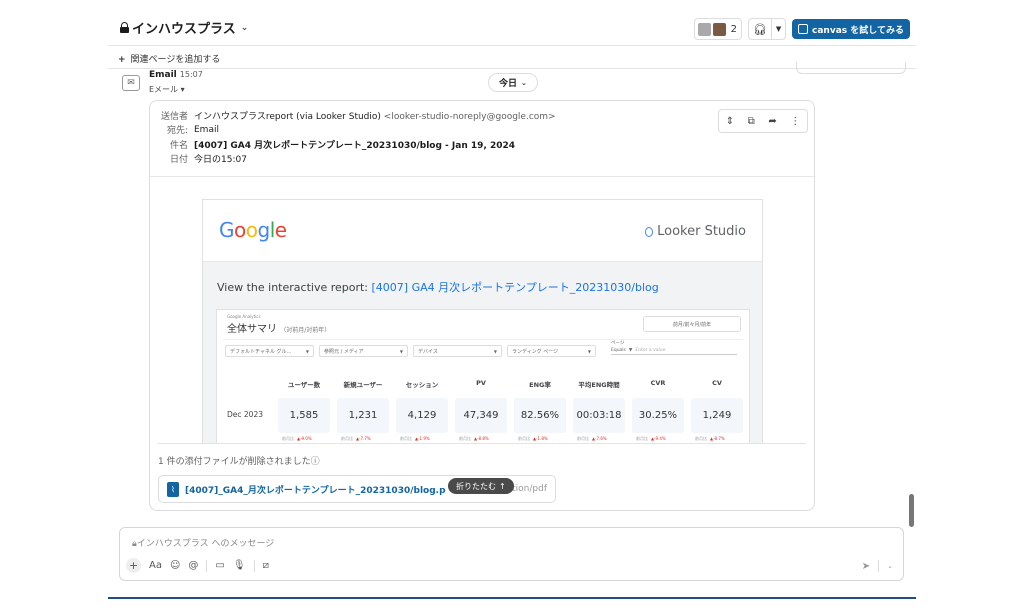 Image resolution: width=1024 pixels, height=614 pixels. I want to click on open-external-icon: ⧉, so click(751, 121).